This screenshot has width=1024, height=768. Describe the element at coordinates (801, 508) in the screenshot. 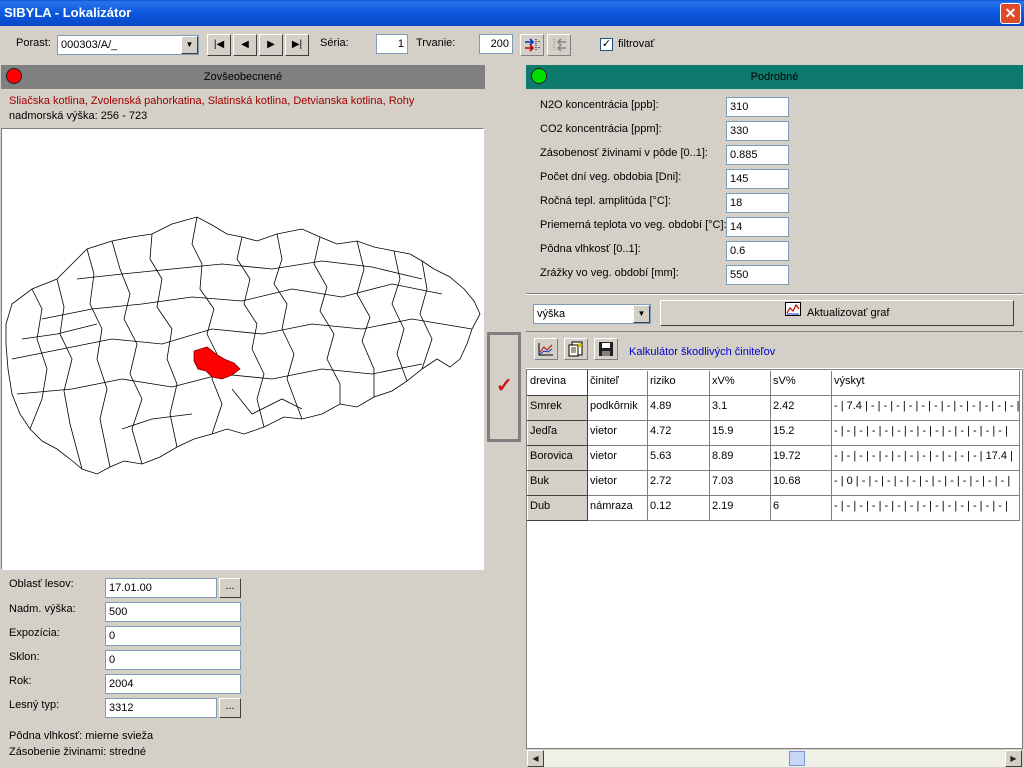

I see `grid-cell: 6` at that location.